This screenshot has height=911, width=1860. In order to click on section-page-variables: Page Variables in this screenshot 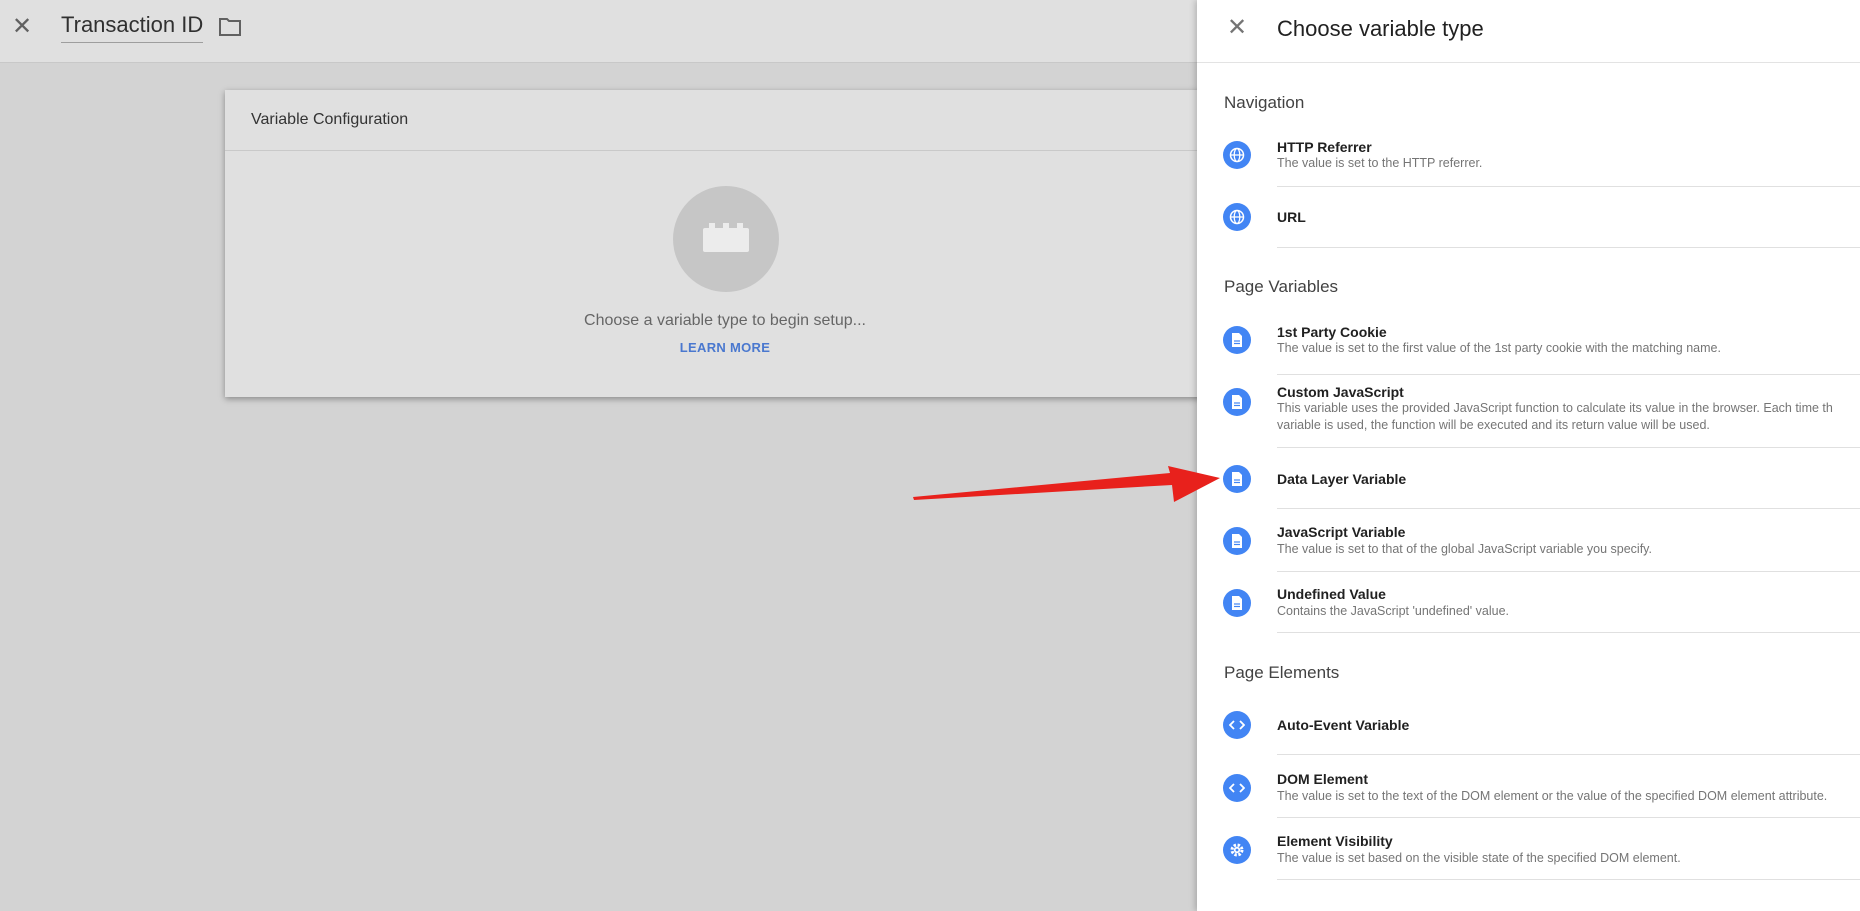, I will do `click(1281, 286)`.